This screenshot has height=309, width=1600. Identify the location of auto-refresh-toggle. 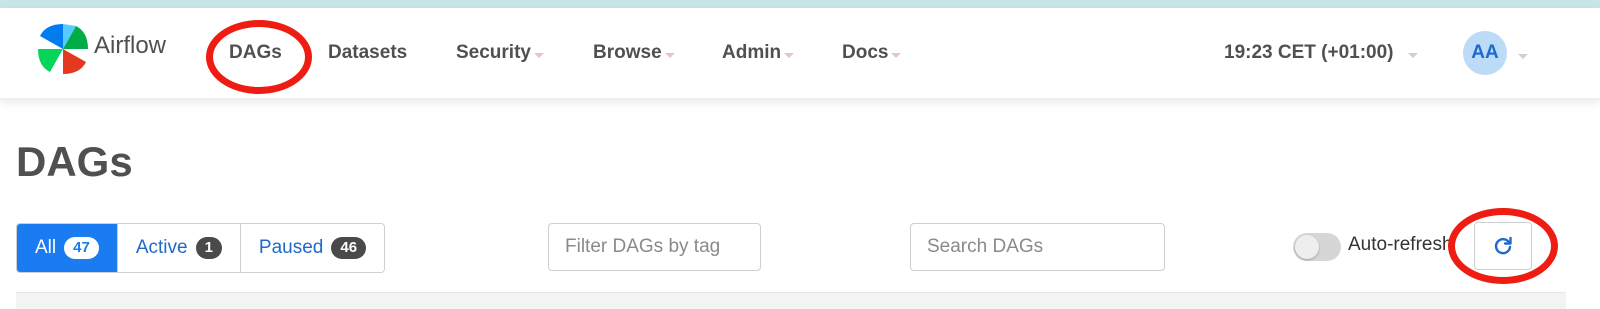
(1317, 247).